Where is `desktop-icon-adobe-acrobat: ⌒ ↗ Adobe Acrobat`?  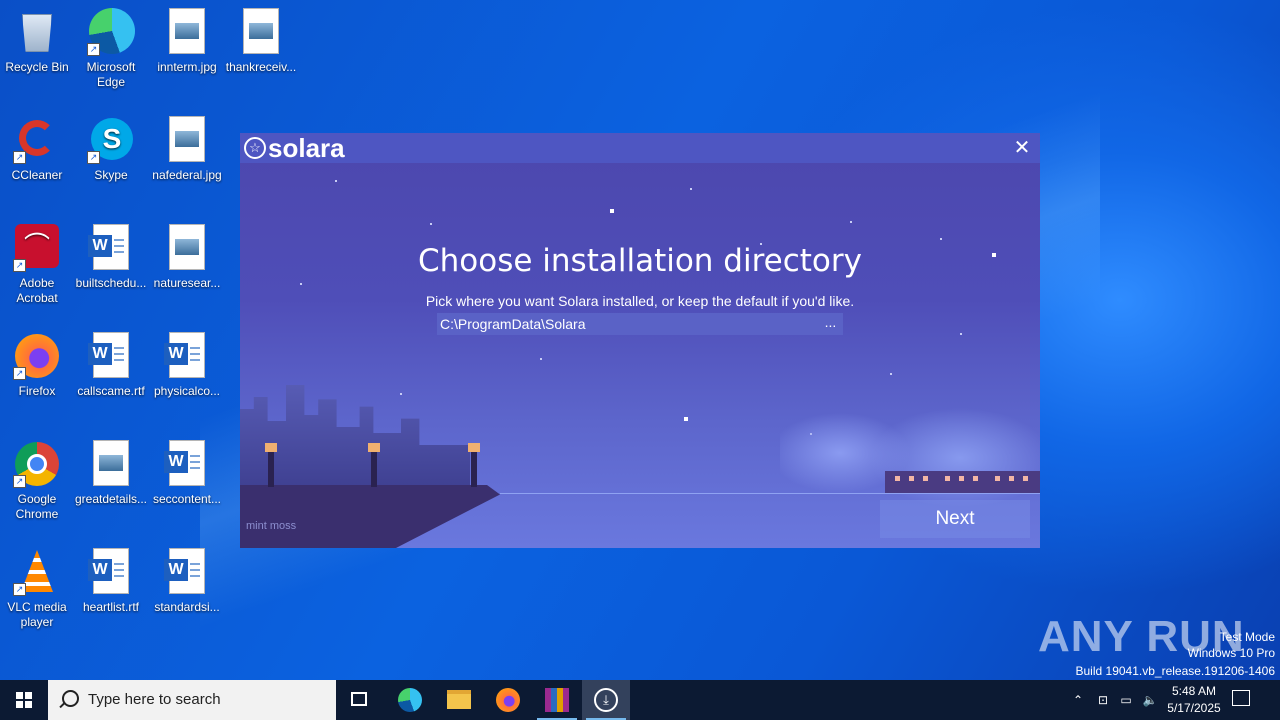 desktop-icon-adobe-acrobat: ⌒ ↗ Adobe Acrobat is located at coordinates (37, 265).